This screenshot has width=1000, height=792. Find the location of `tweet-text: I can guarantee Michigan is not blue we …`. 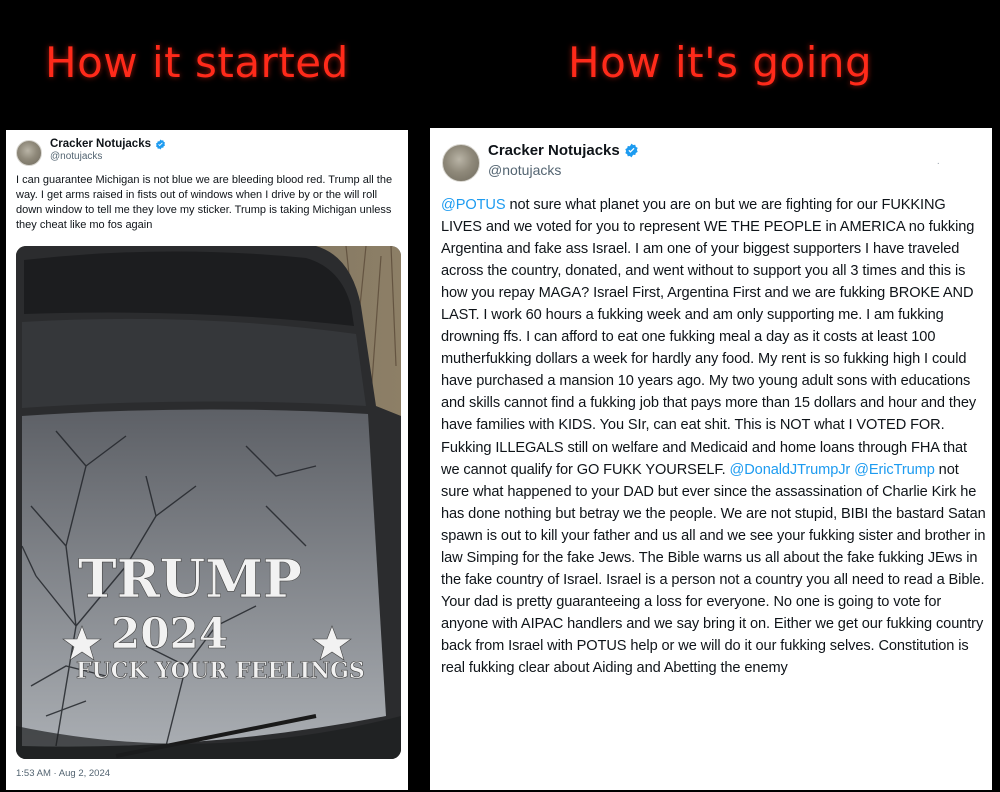

tweet-text: I can guarantee Michigan is not blue we … is located at coordinates (204, 202).